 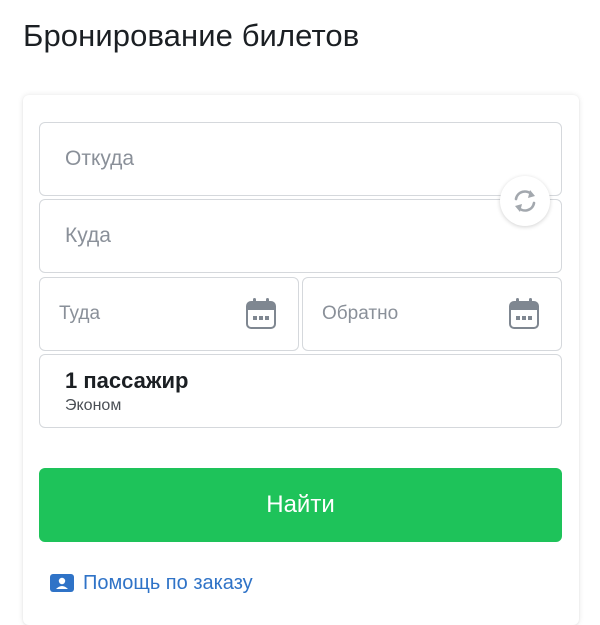 What do you see at coordinates (93, 405) in the screenshot?
I see `cabin-class: Эконом` at bounding box center [93, 405].